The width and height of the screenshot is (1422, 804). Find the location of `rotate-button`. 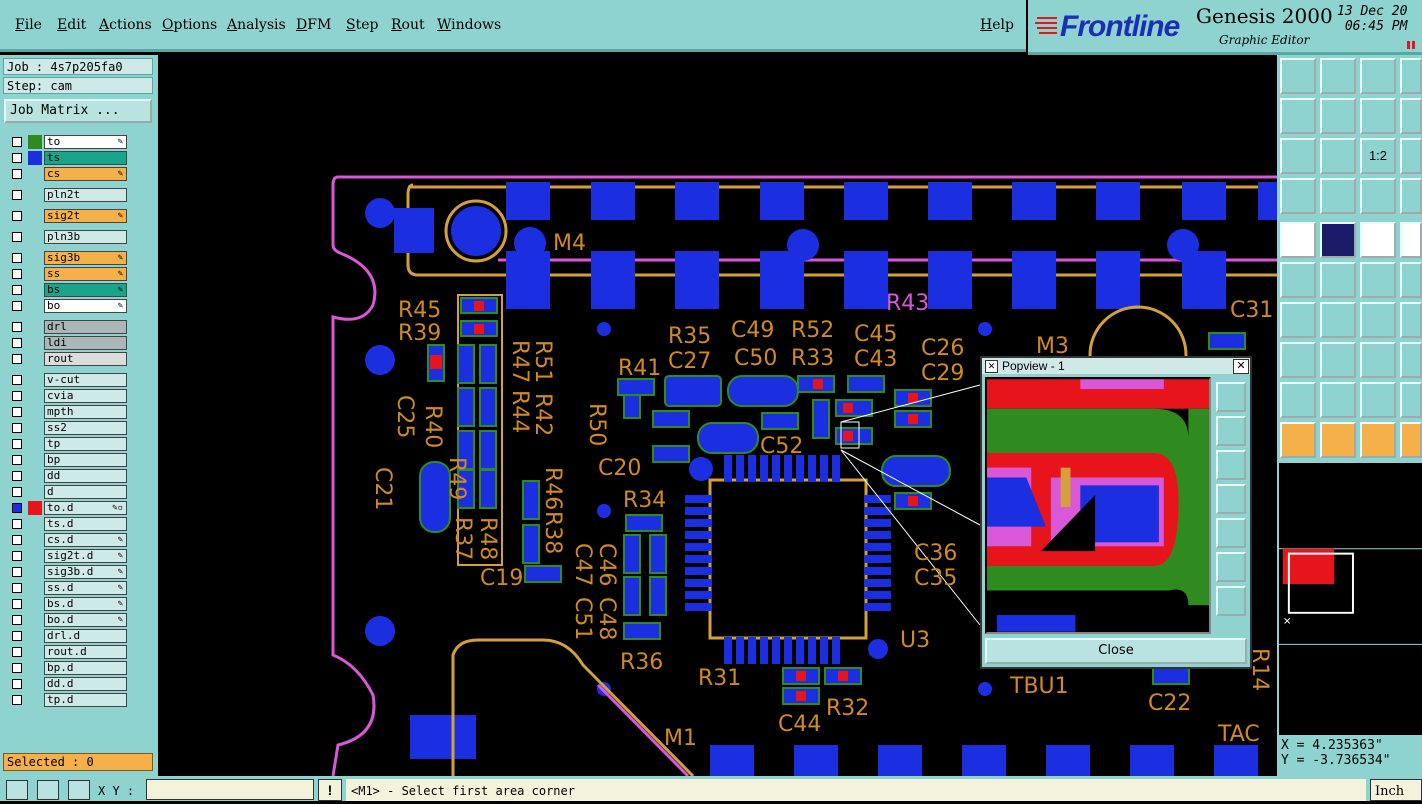

rotate-button is located at coordinates (1378, 320).